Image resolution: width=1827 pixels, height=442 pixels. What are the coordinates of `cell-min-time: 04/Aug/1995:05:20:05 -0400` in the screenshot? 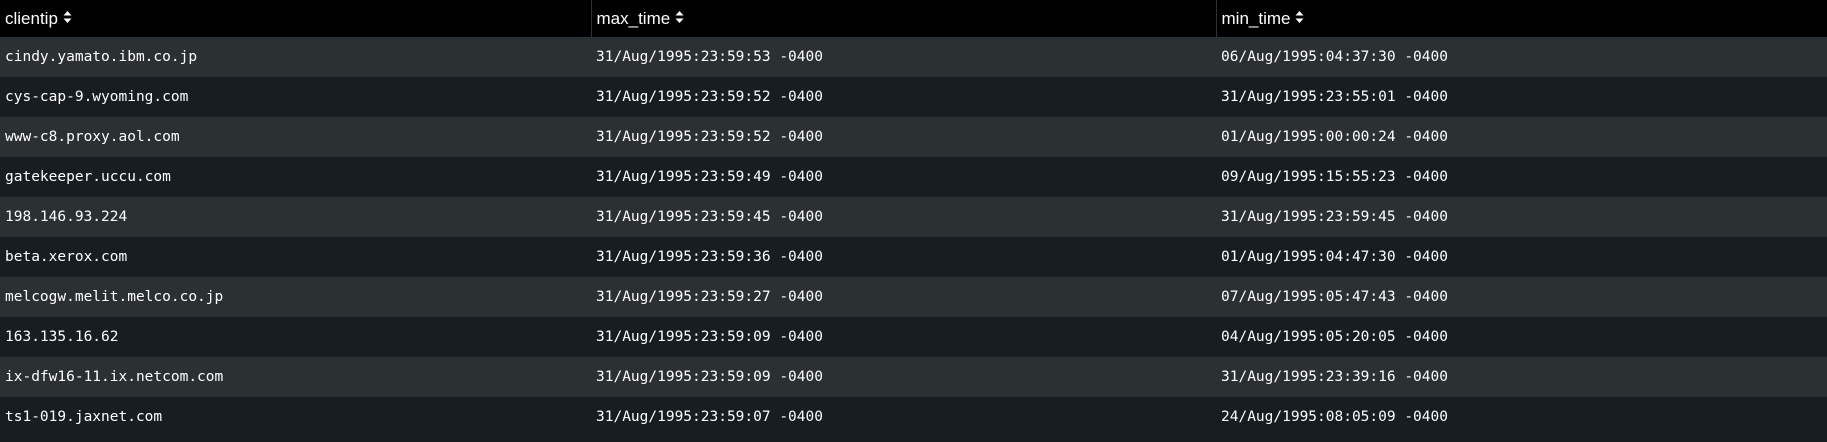 It's located at (1521, 337).